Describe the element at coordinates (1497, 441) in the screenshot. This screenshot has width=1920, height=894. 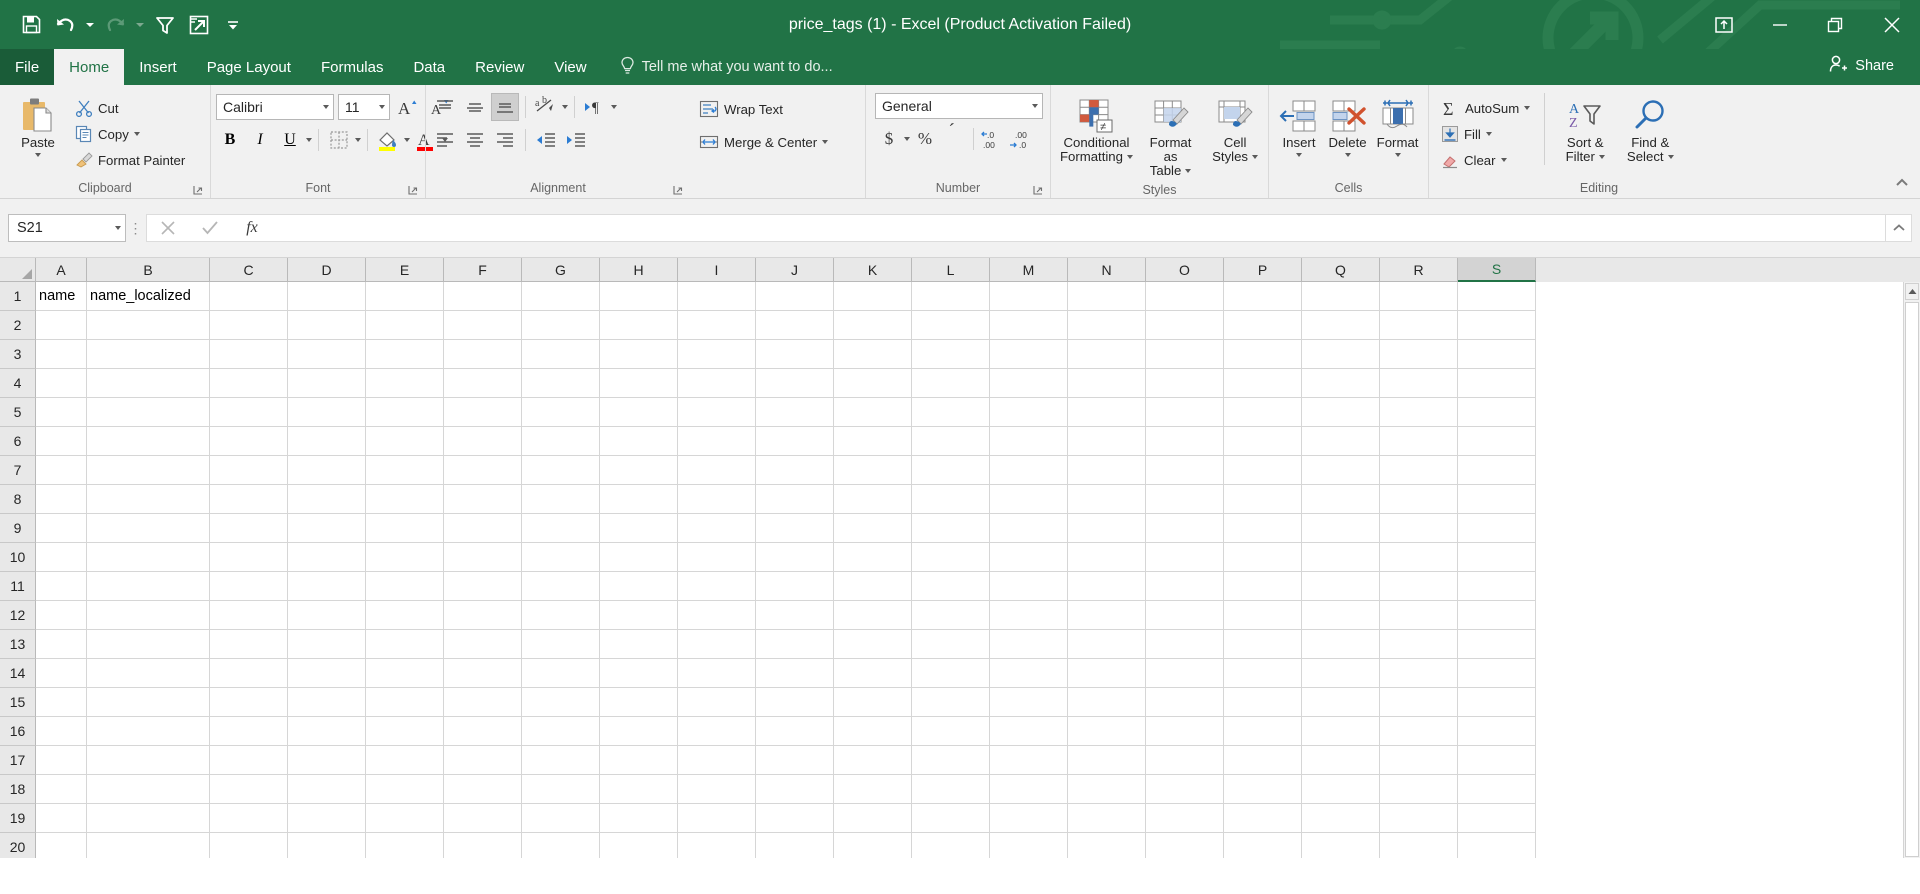
I see `cell-S6` at that location.